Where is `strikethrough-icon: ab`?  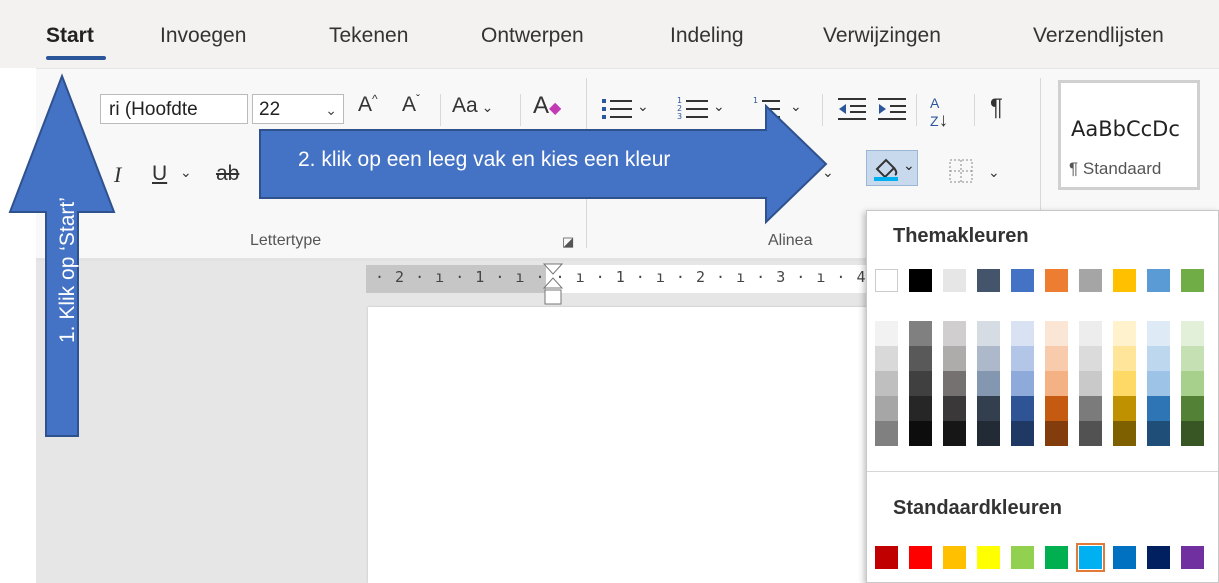 strikethrough-icon: ab is located at coordinates (227, 174).